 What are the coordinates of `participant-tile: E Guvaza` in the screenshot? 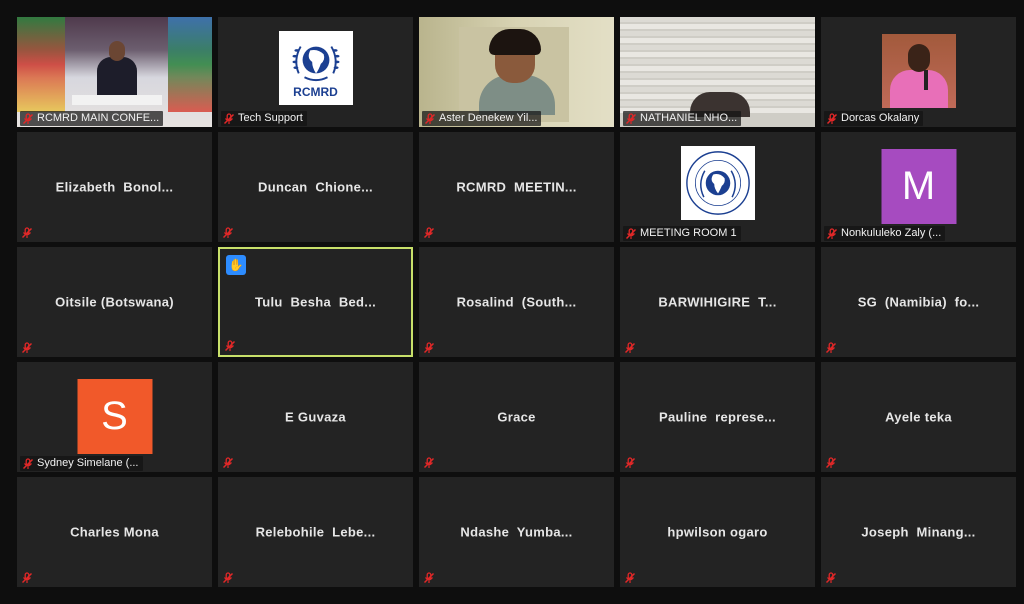 It's located at (315, 417).